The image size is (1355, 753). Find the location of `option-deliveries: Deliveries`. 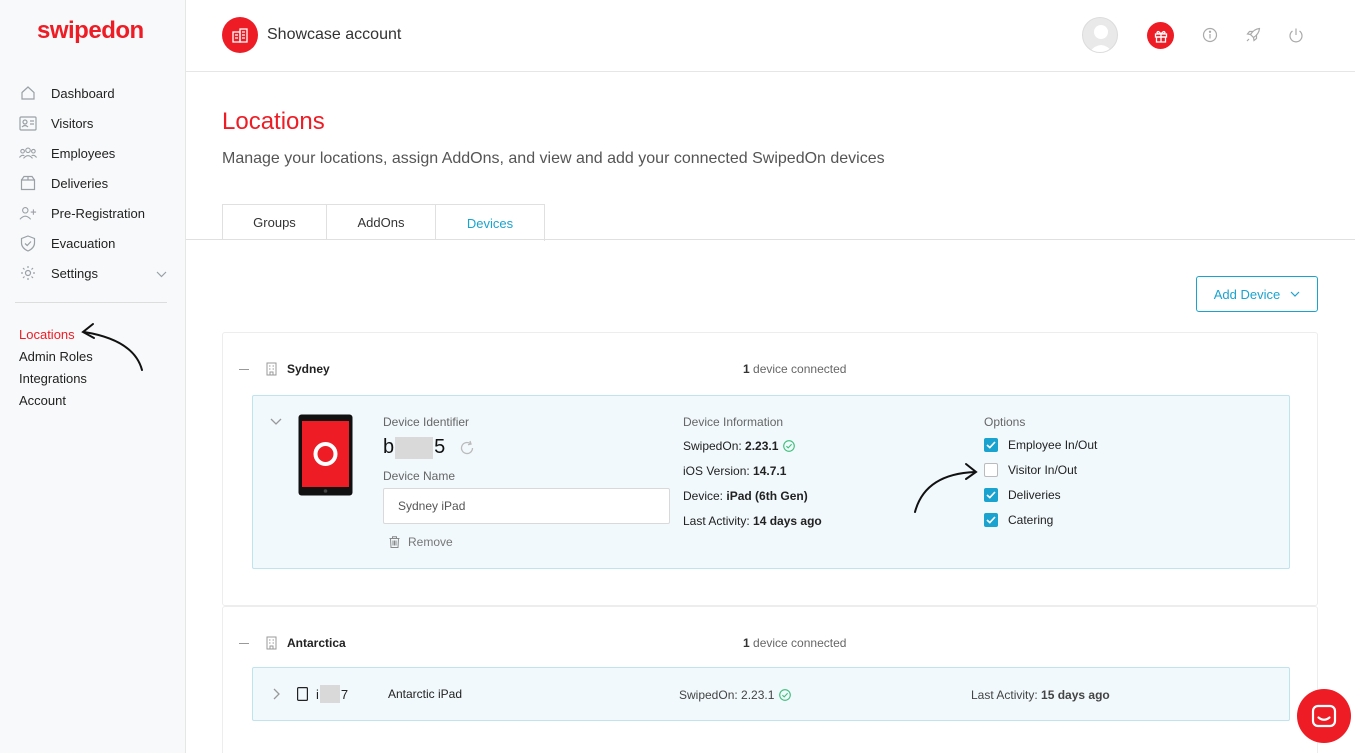

option-deliveries: Deliveries is located at coordinates (1022, 495).